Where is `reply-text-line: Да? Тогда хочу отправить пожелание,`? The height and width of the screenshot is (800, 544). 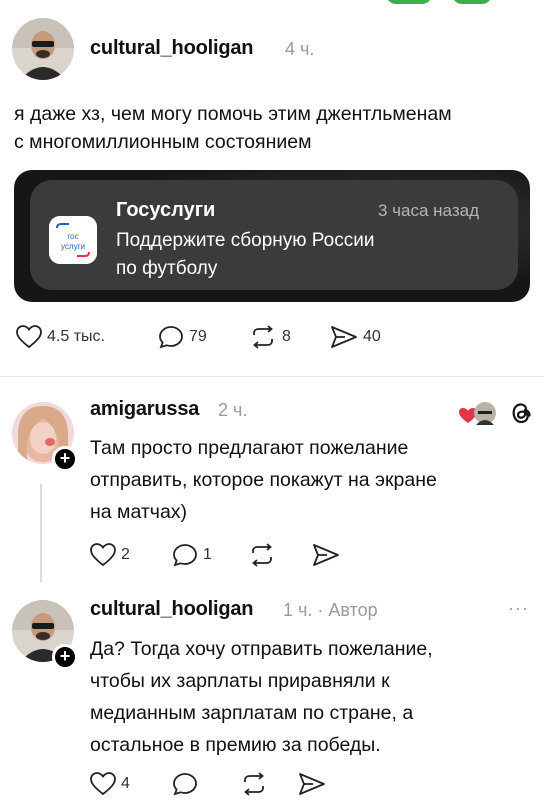
reply-text-line: Да? Тогда хочу отправить пожелание, is located at coordinates (261, 649).